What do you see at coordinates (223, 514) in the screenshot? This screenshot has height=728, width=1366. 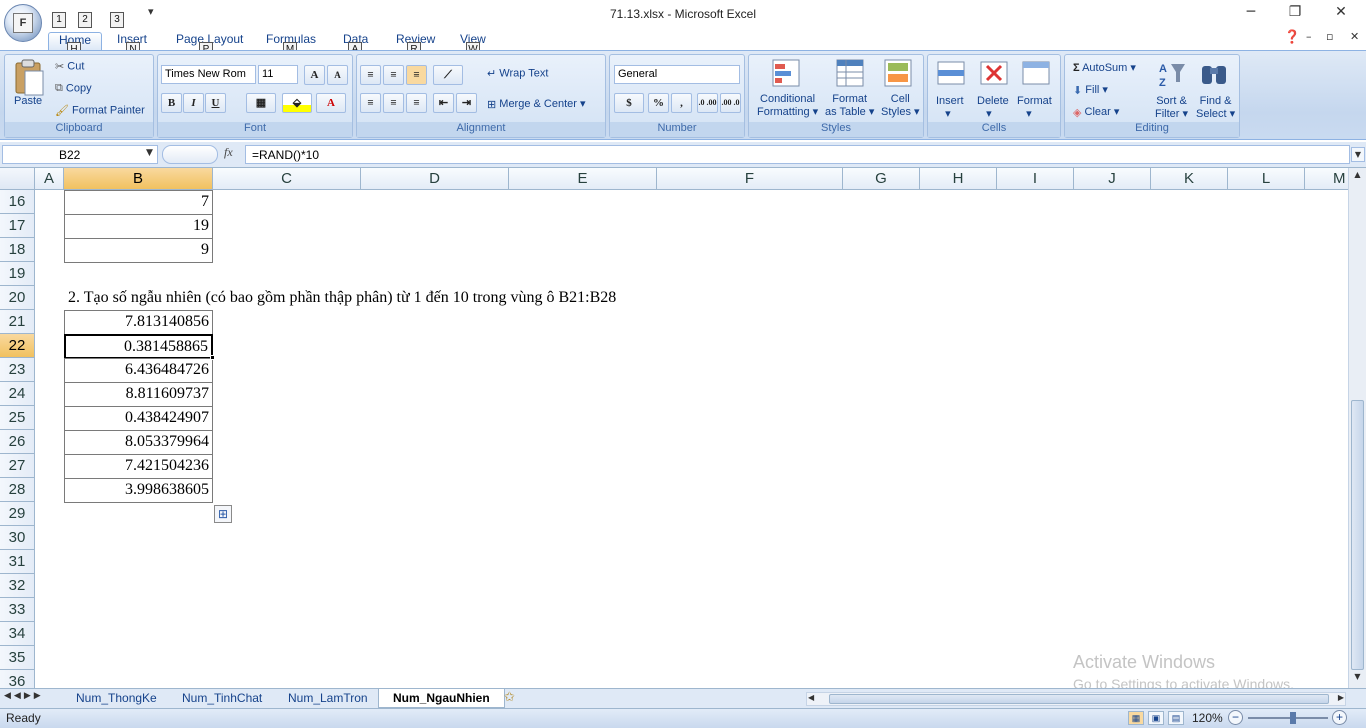 I see `paste-options-icon: ⊞` at bounding box center [223, 514].